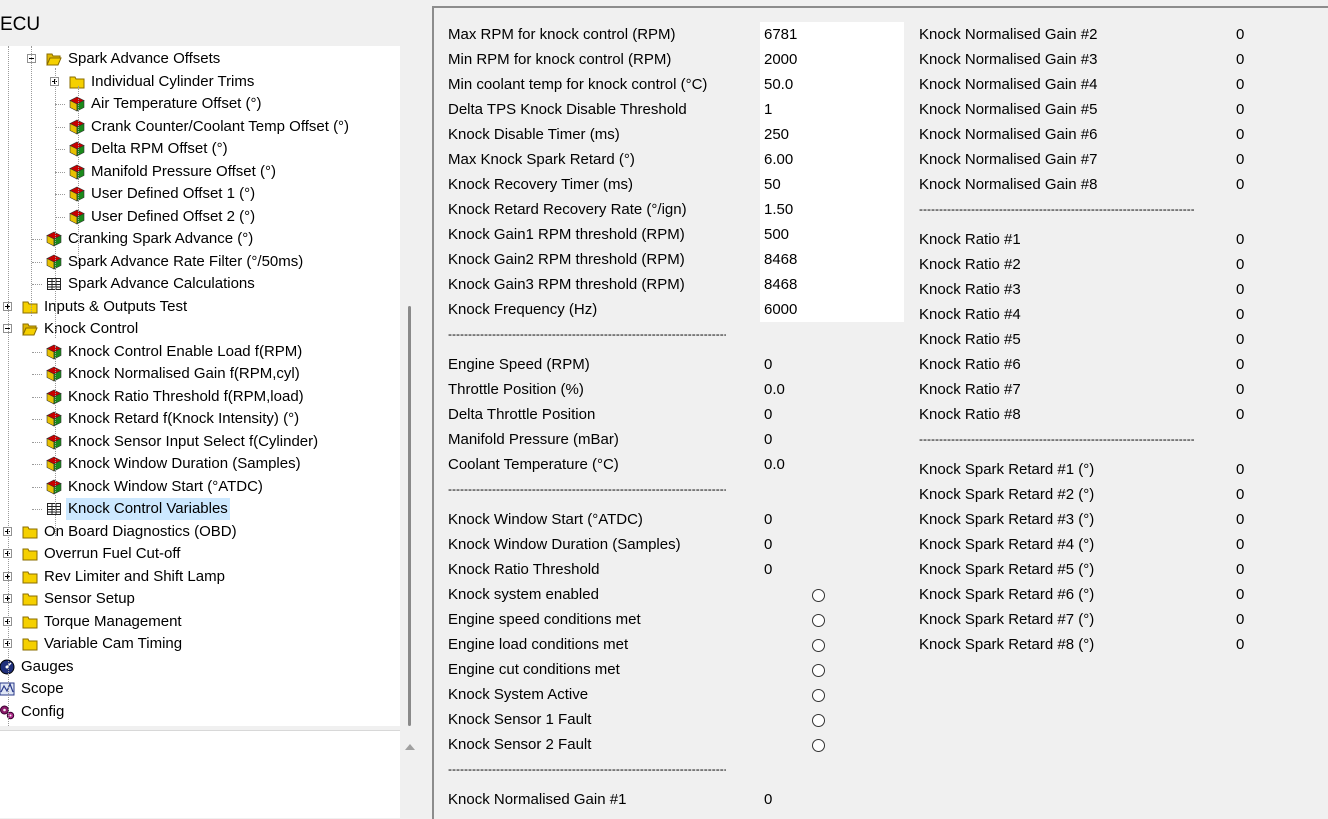  What do you see at coordinates (768, 109) in the screenshot?
I see `setting-value-field: 1` at bounding box center [768, 109].